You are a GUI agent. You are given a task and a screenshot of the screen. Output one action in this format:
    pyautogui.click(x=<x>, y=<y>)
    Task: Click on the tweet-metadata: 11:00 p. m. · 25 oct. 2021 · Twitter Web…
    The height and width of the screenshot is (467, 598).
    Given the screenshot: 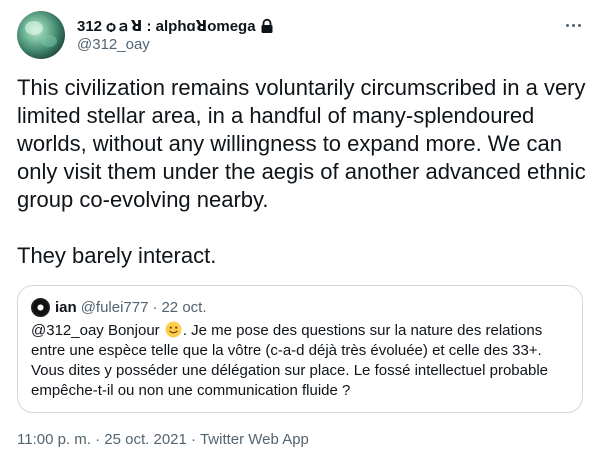 What is the action you would take?
    pyautogui.click(x=163, y=439)
    